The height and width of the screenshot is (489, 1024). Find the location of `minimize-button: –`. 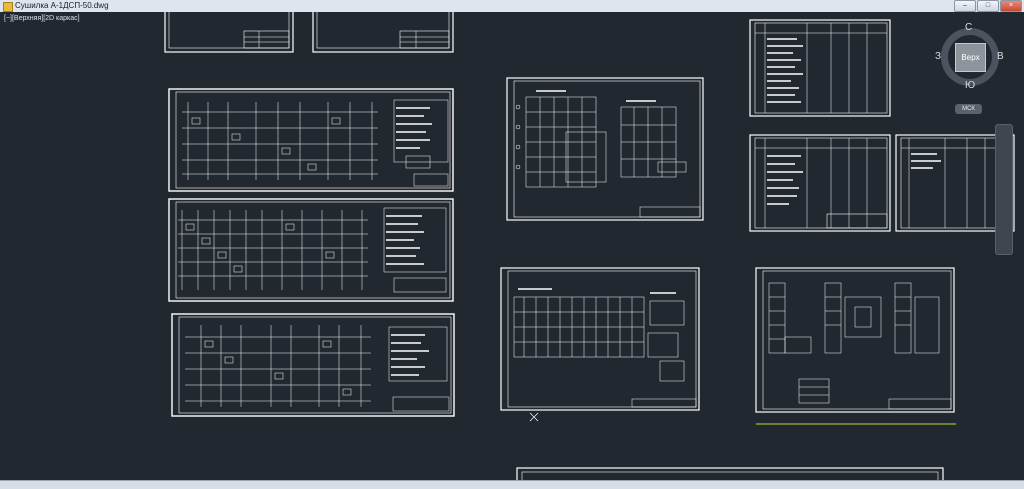

minimize-button: – is located at coordinates (965, 6).